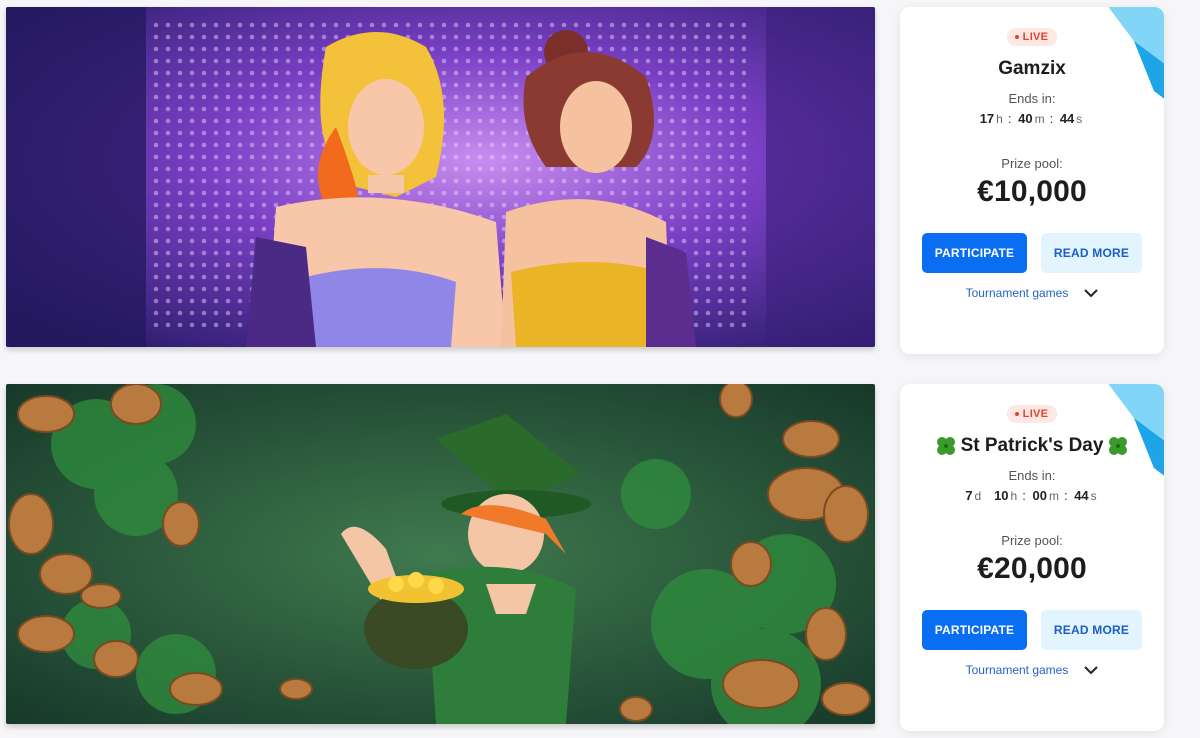  I want to click on timer-hours: 17, so click(987, 118).